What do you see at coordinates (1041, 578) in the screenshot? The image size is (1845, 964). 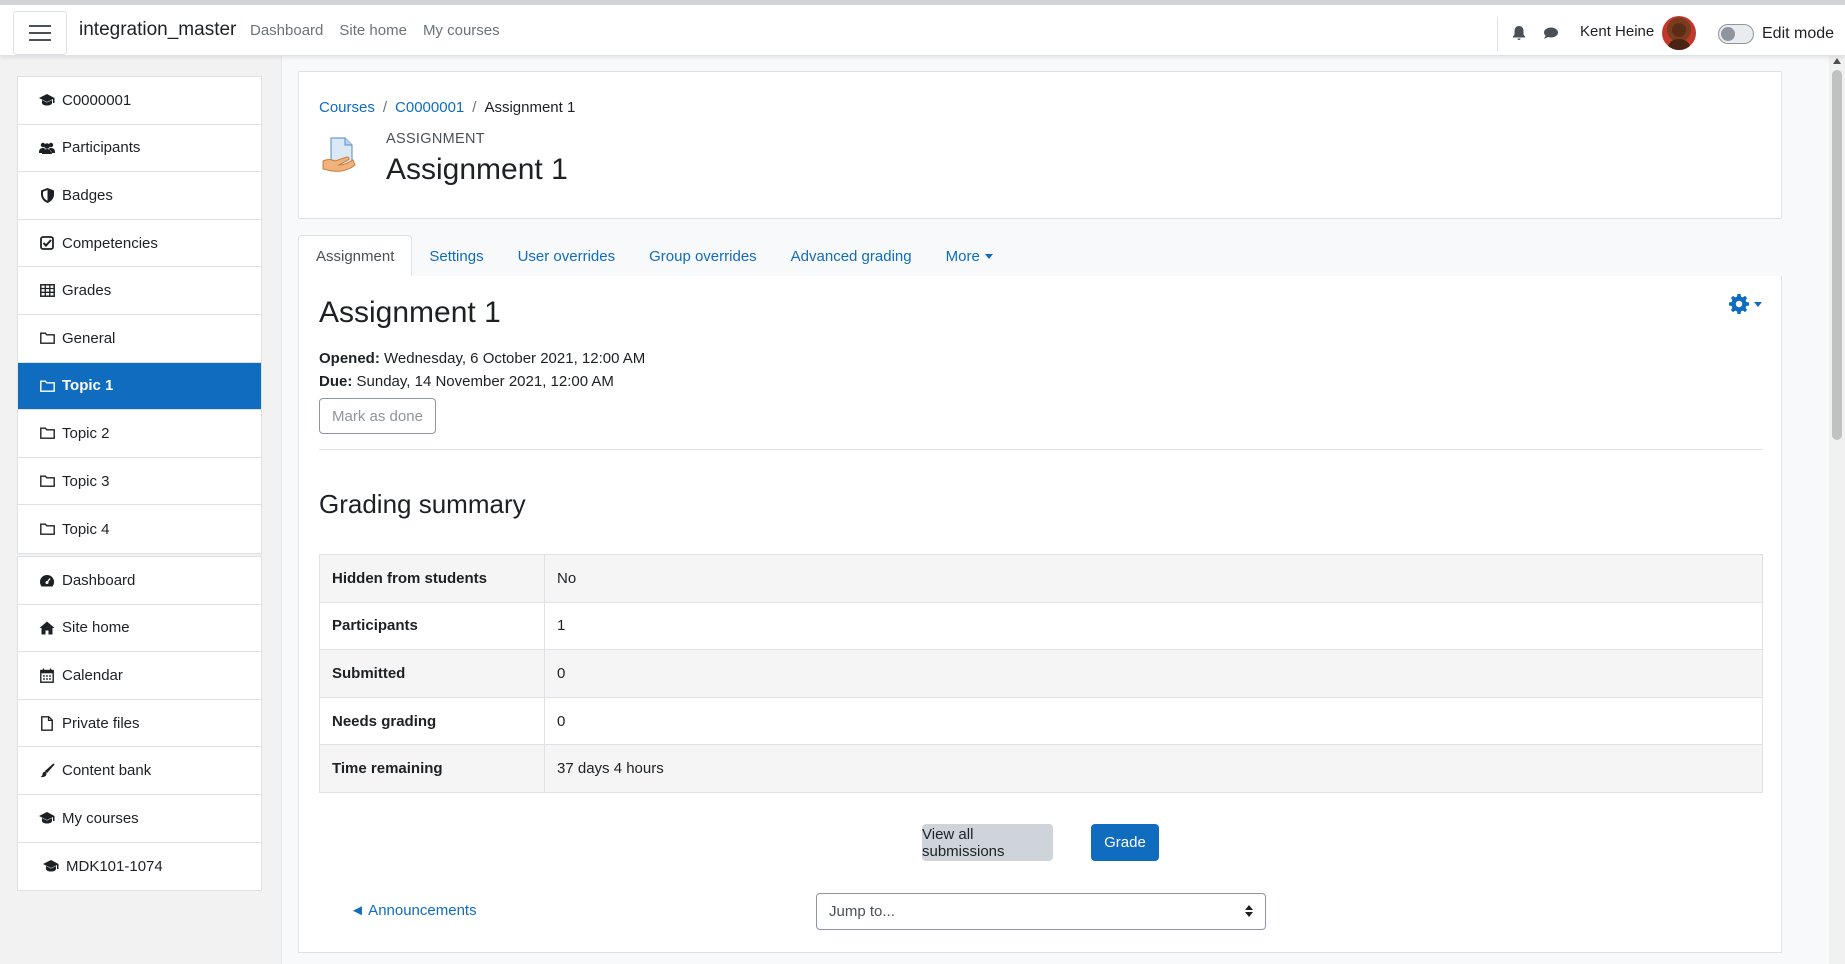 I see `table-row: Hidden from students No` at bounding box center [1041, 578].